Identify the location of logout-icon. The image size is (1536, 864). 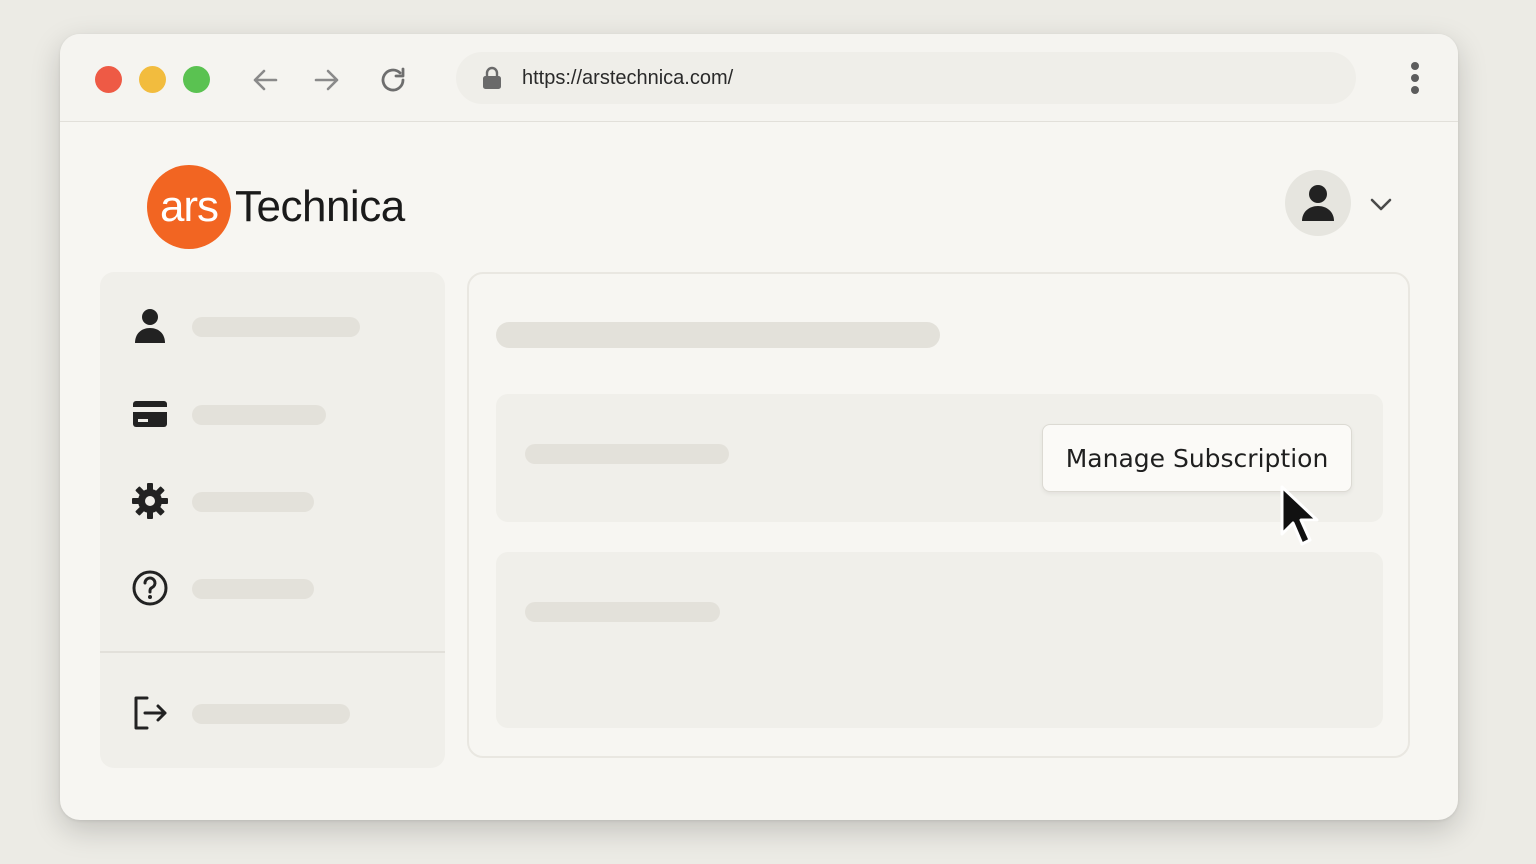
(150, 713).